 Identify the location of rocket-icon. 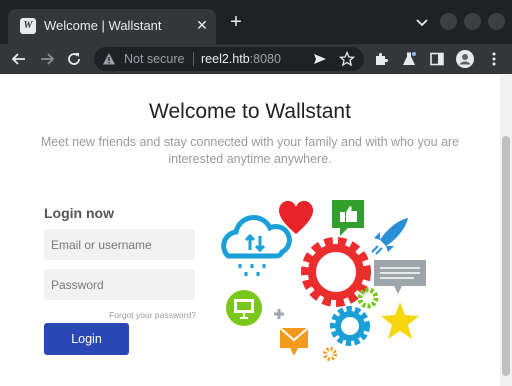
(389, 236).